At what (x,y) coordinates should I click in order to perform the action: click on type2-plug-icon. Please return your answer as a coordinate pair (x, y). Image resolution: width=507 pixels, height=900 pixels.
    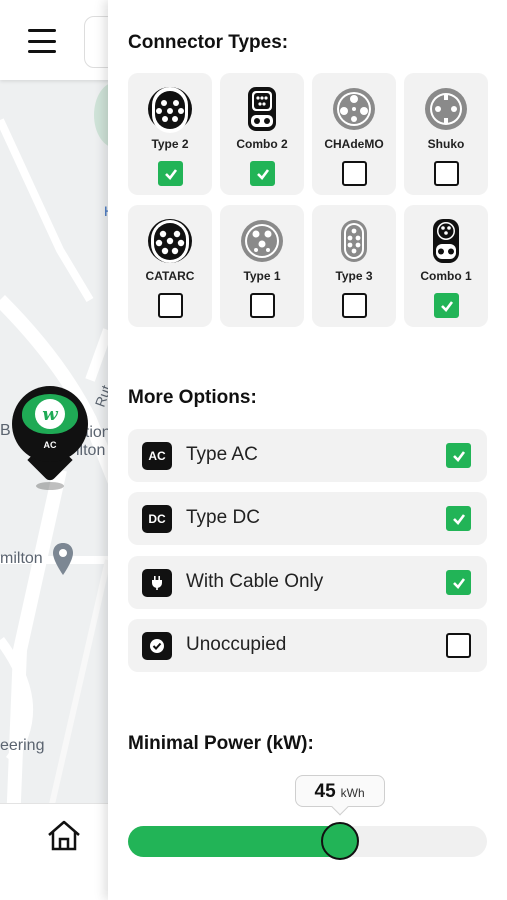
    Looking at the image, I should click on (170, 110).